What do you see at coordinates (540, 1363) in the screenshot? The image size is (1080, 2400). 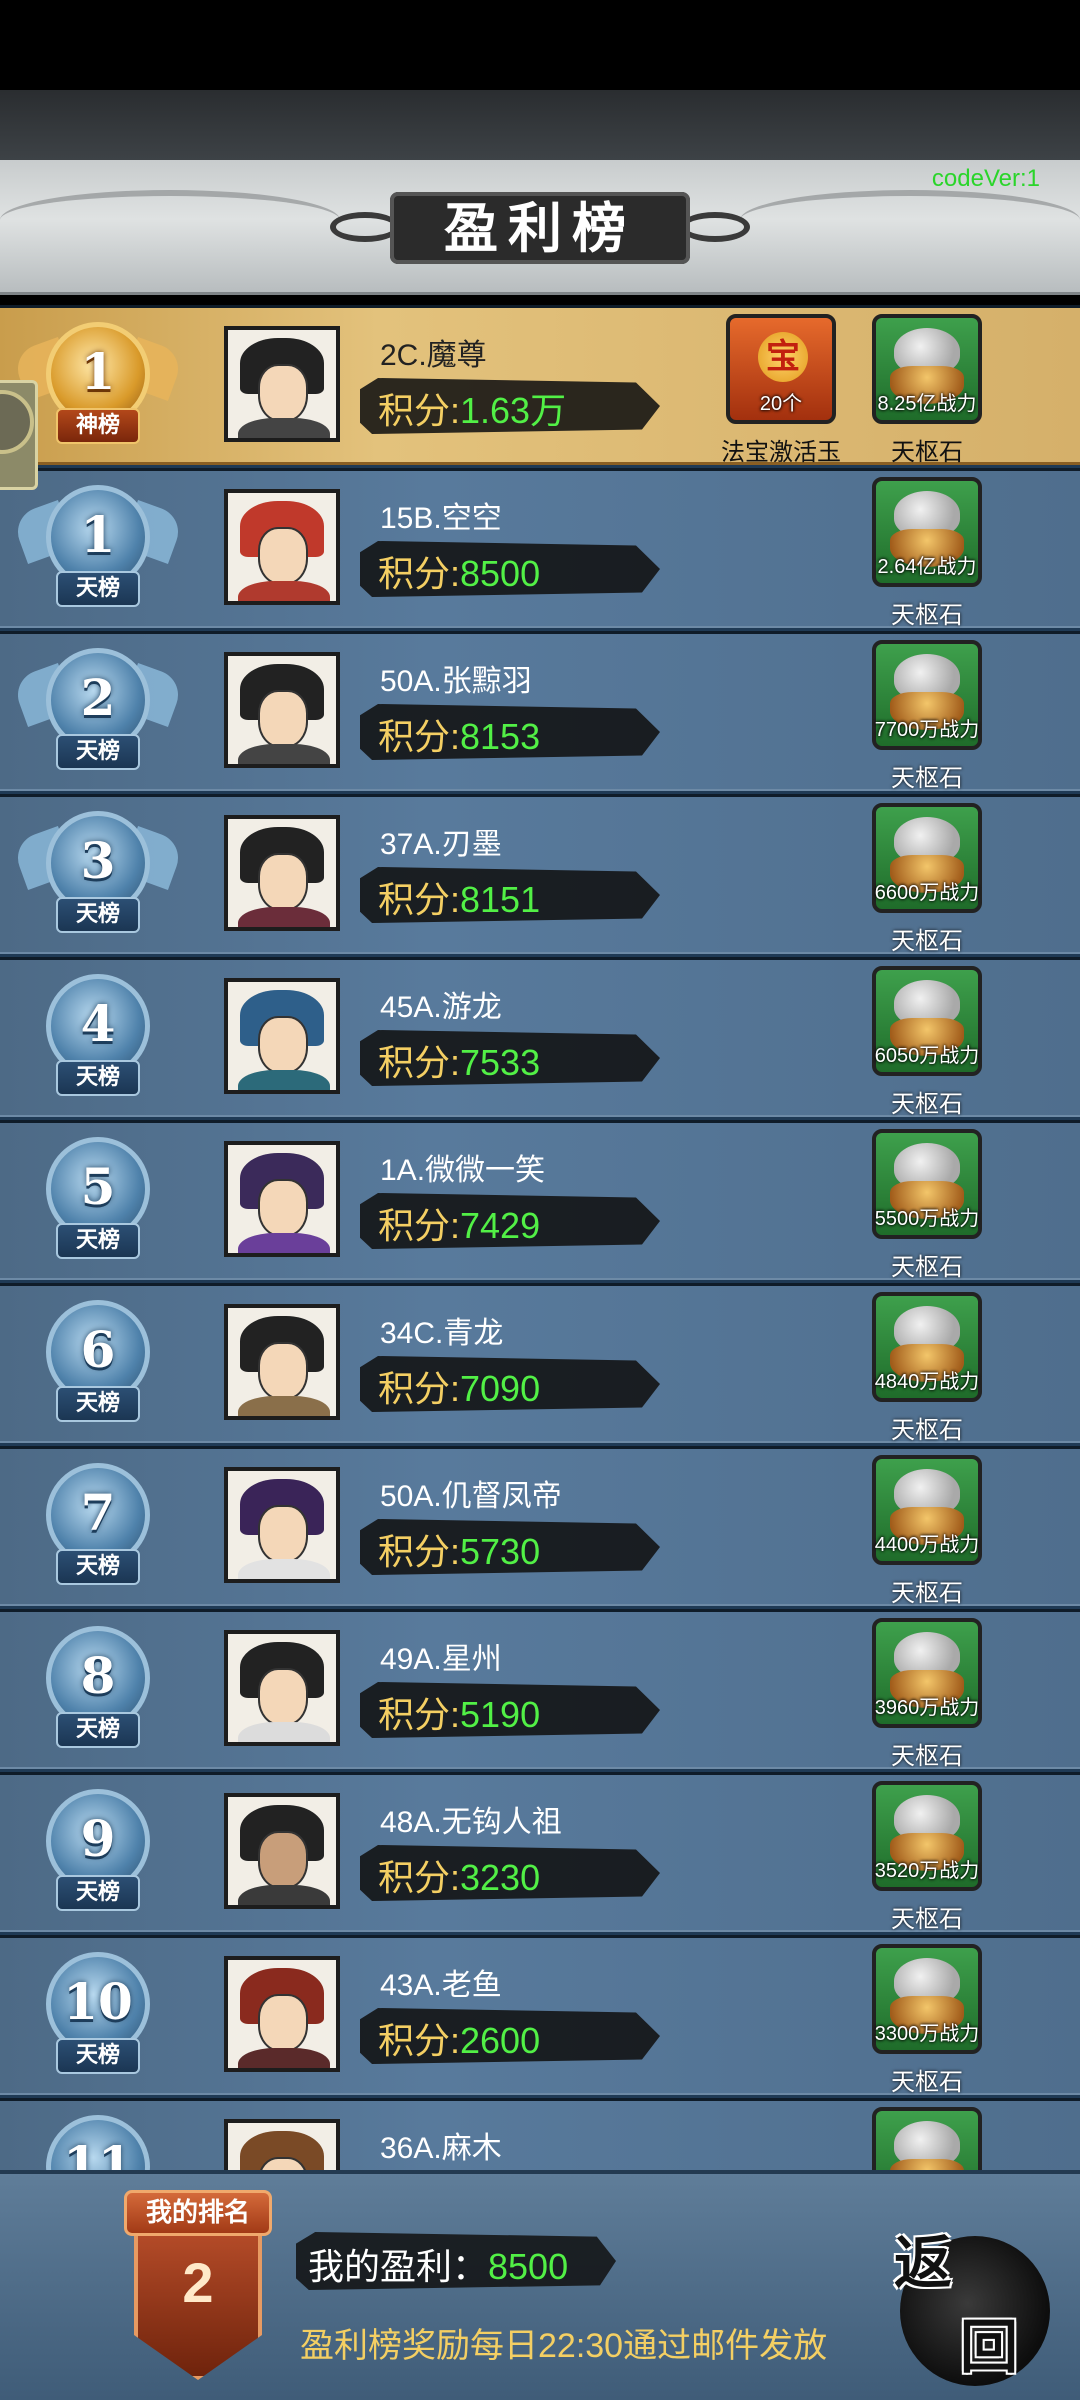 I see `ranking-row: 6 天榜 34C.青龙 积分:7090 4840万战力 天枢石` at bounding box center [540, 1363].